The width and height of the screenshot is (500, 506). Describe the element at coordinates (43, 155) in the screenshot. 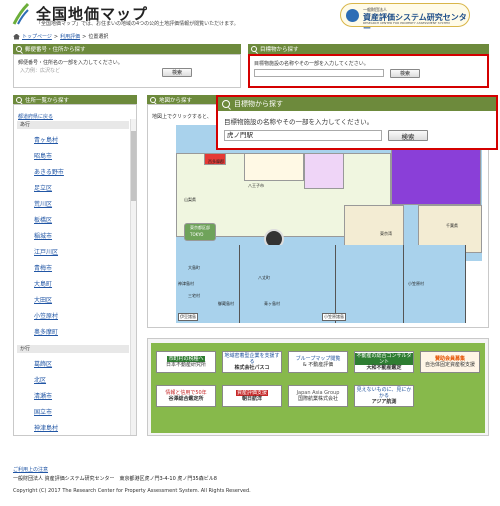

I see `list-item: 昭島市` at that location.